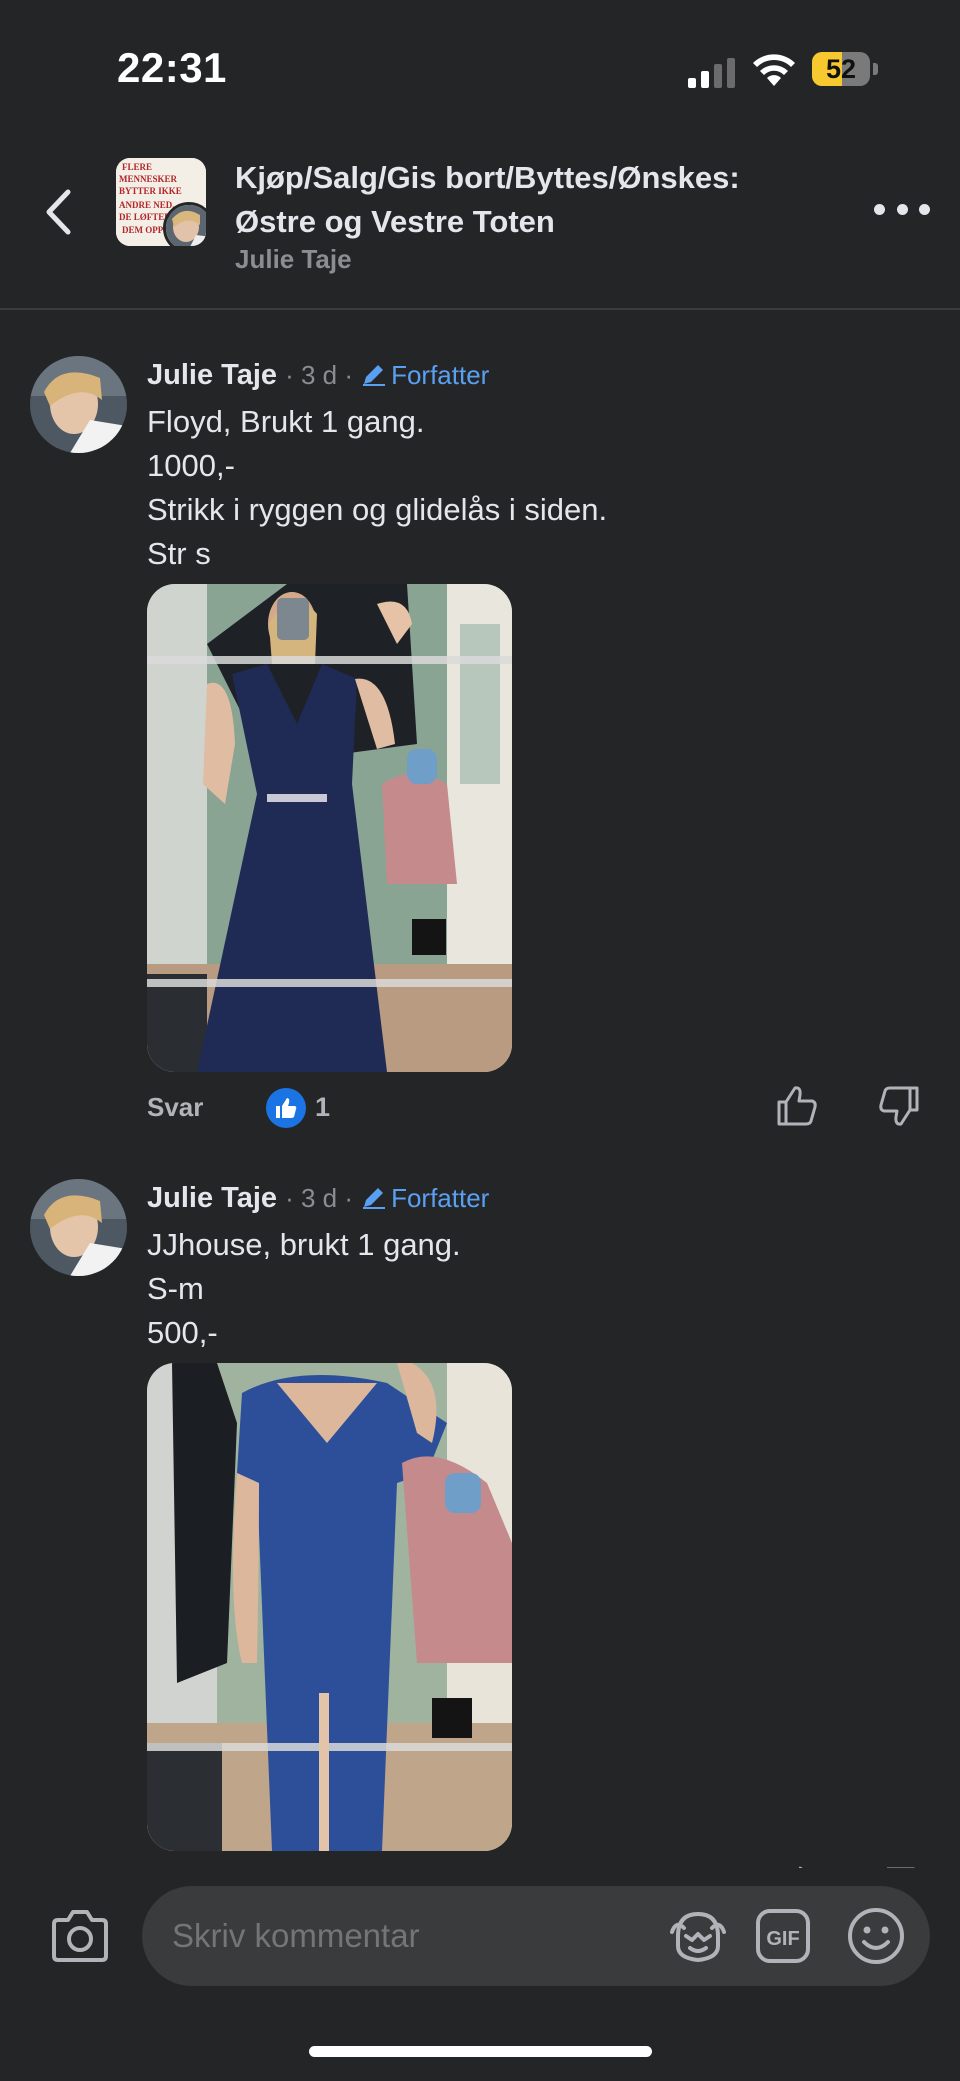 The width and height of the screenshot is (960, 2081). Describe the element at coordinates (144, 230) in the screenshot. I see `avatar-text-line: DEM OPP!` at that location.